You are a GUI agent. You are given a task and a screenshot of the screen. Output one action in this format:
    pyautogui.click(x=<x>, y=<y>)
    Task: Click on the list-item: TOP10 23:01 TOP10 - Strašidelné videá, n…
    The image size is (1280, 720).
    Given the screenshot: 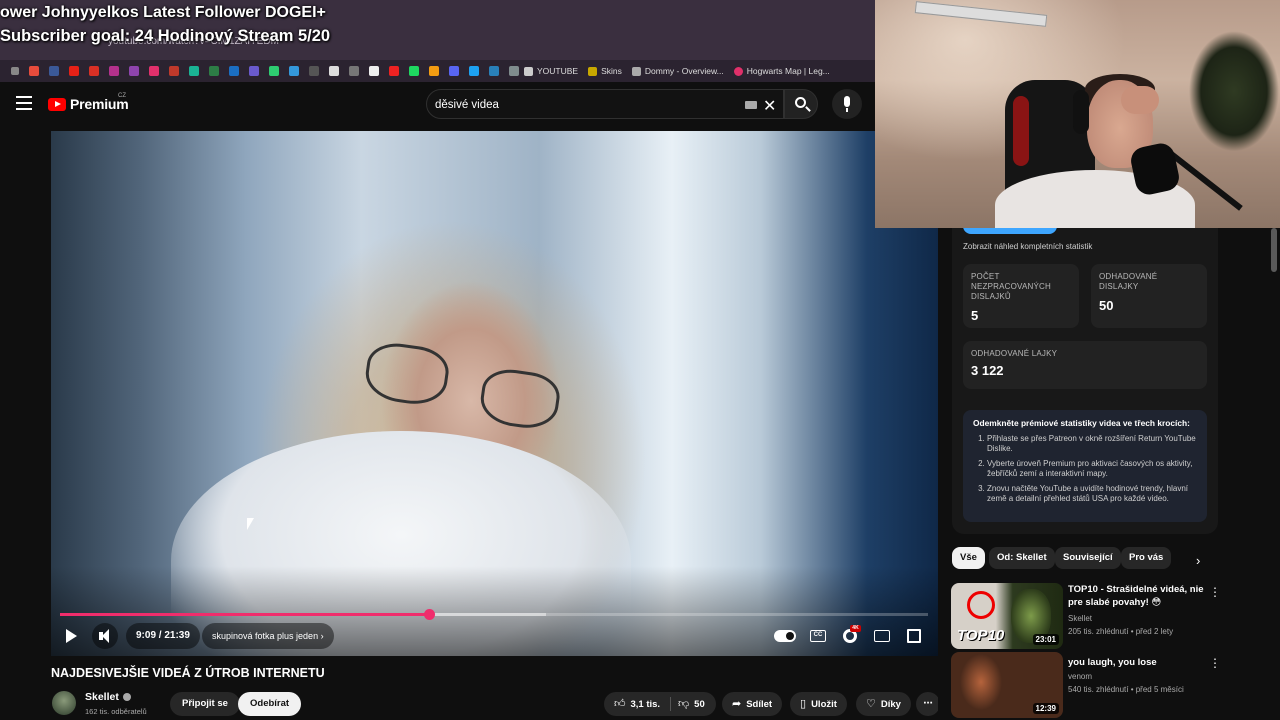 What is the action you would take?
    pyautogui.click(x=1111, y=617)
    